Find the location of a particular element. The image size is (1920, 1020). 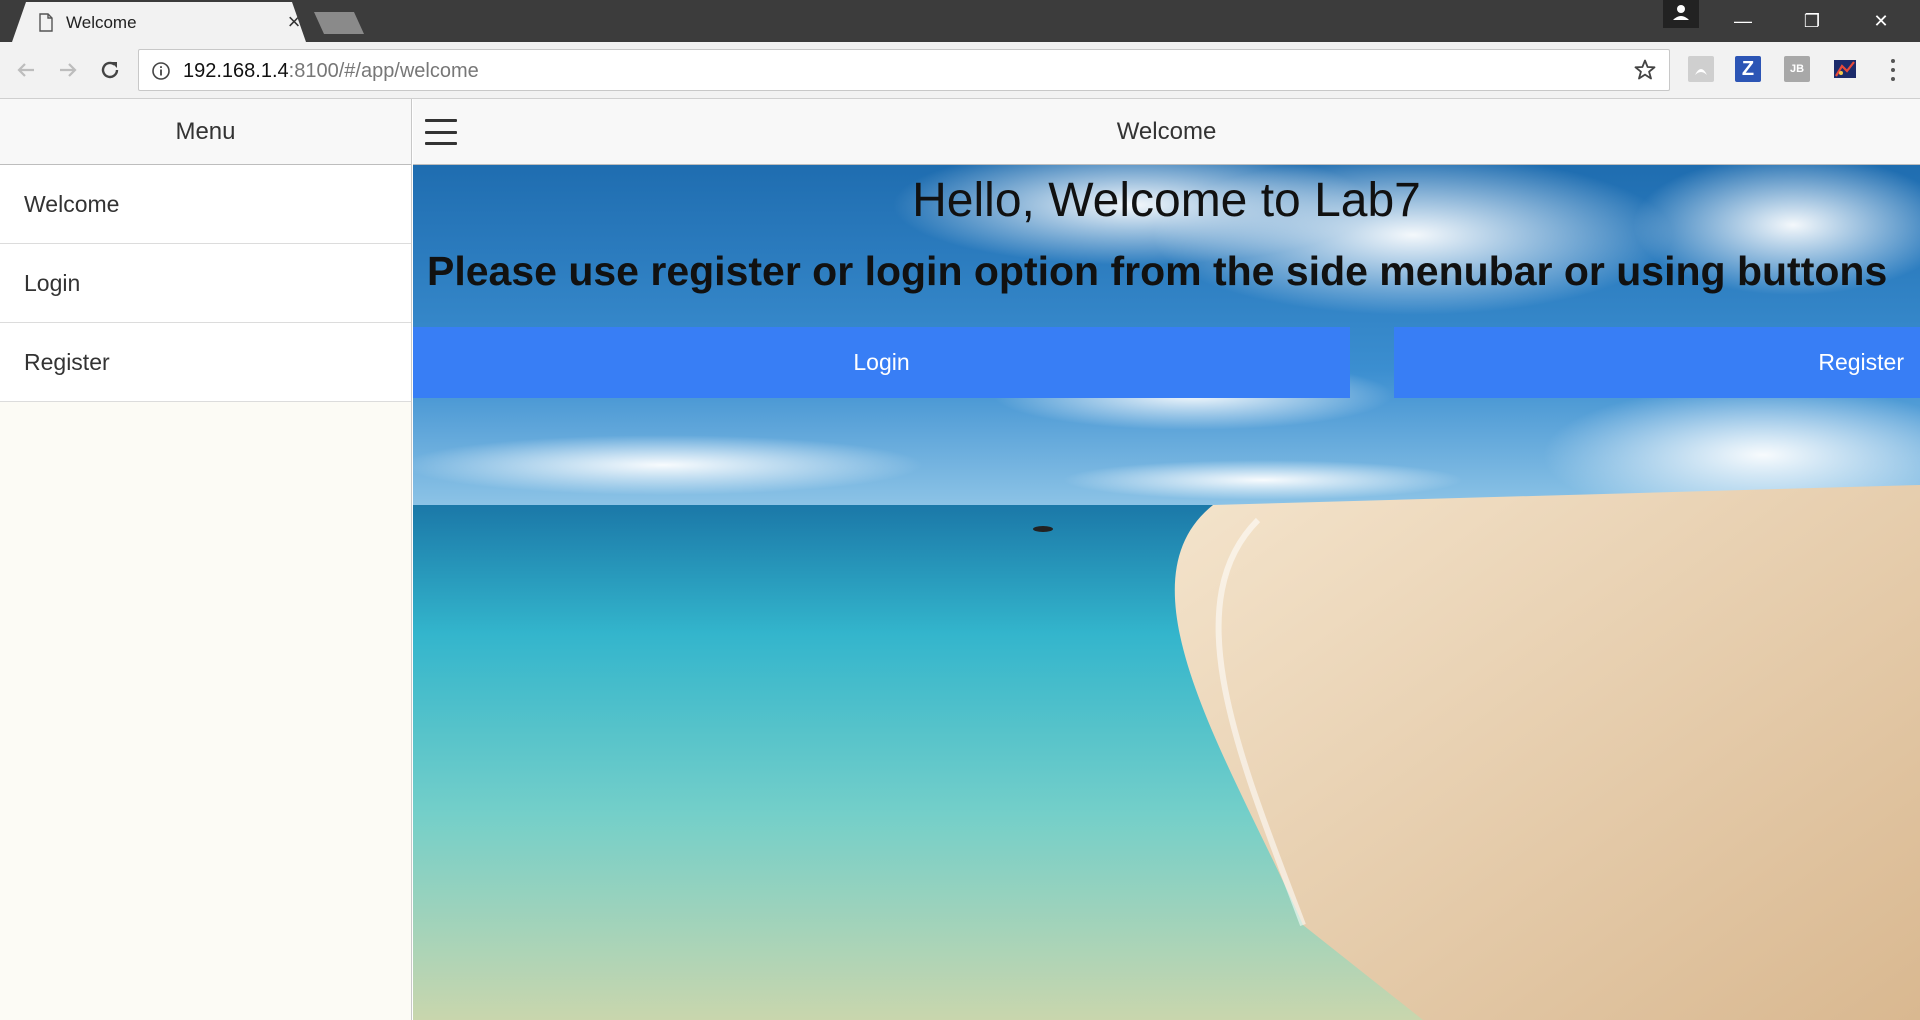

url-host: 192.168.1.4 is located at coordinates (236, 71).